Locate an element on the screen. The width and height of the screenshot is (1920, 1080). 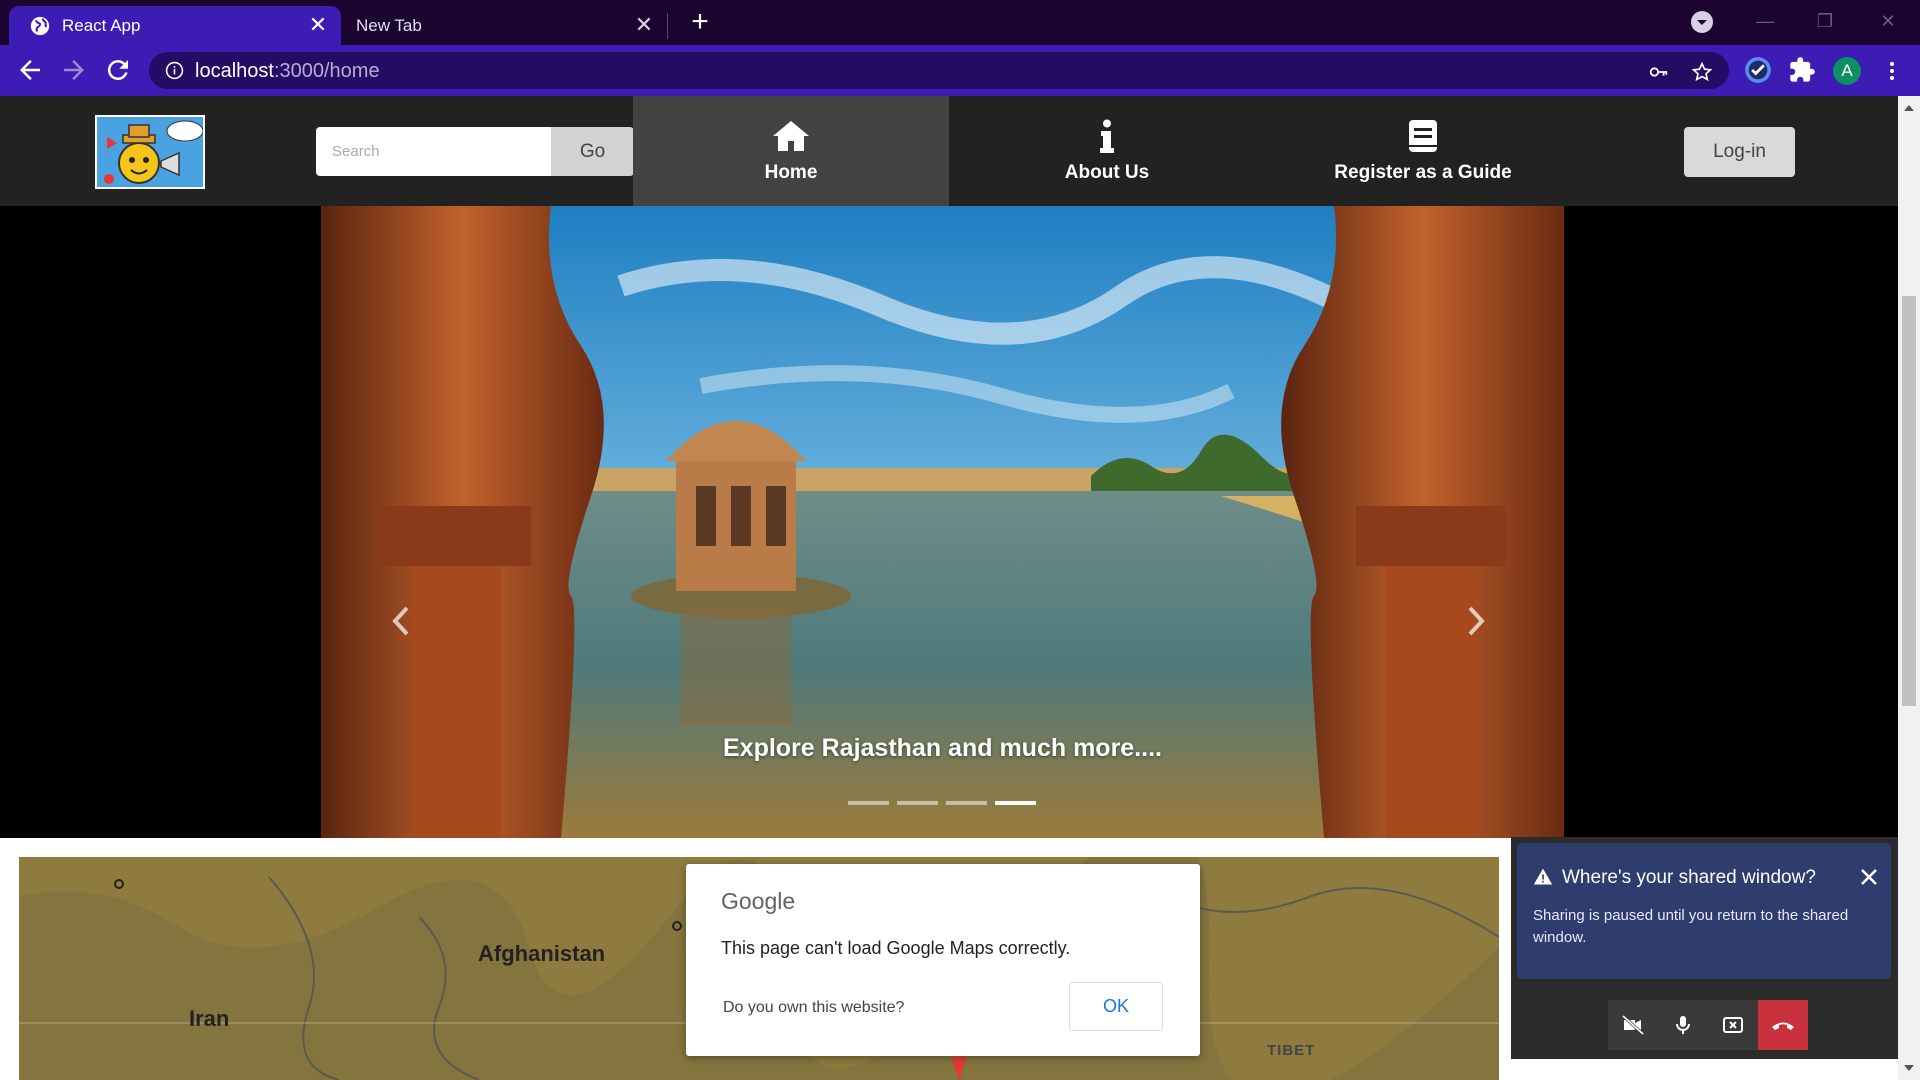
profile-avatar: A is located at coordinates (1847, 71).